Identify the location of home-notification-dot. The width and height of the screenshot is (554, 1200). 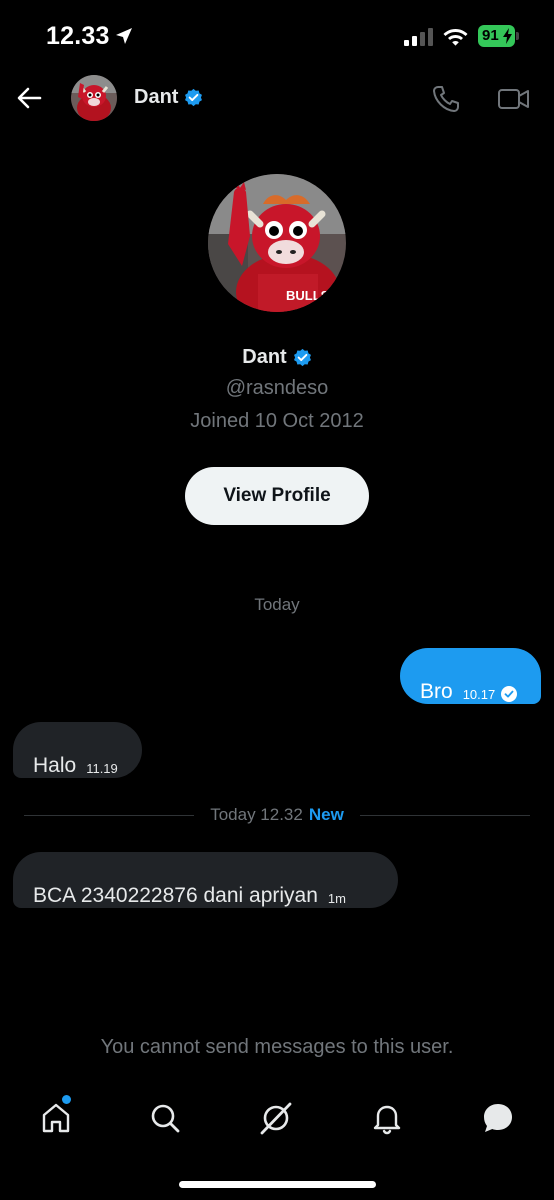
(66, 1099).